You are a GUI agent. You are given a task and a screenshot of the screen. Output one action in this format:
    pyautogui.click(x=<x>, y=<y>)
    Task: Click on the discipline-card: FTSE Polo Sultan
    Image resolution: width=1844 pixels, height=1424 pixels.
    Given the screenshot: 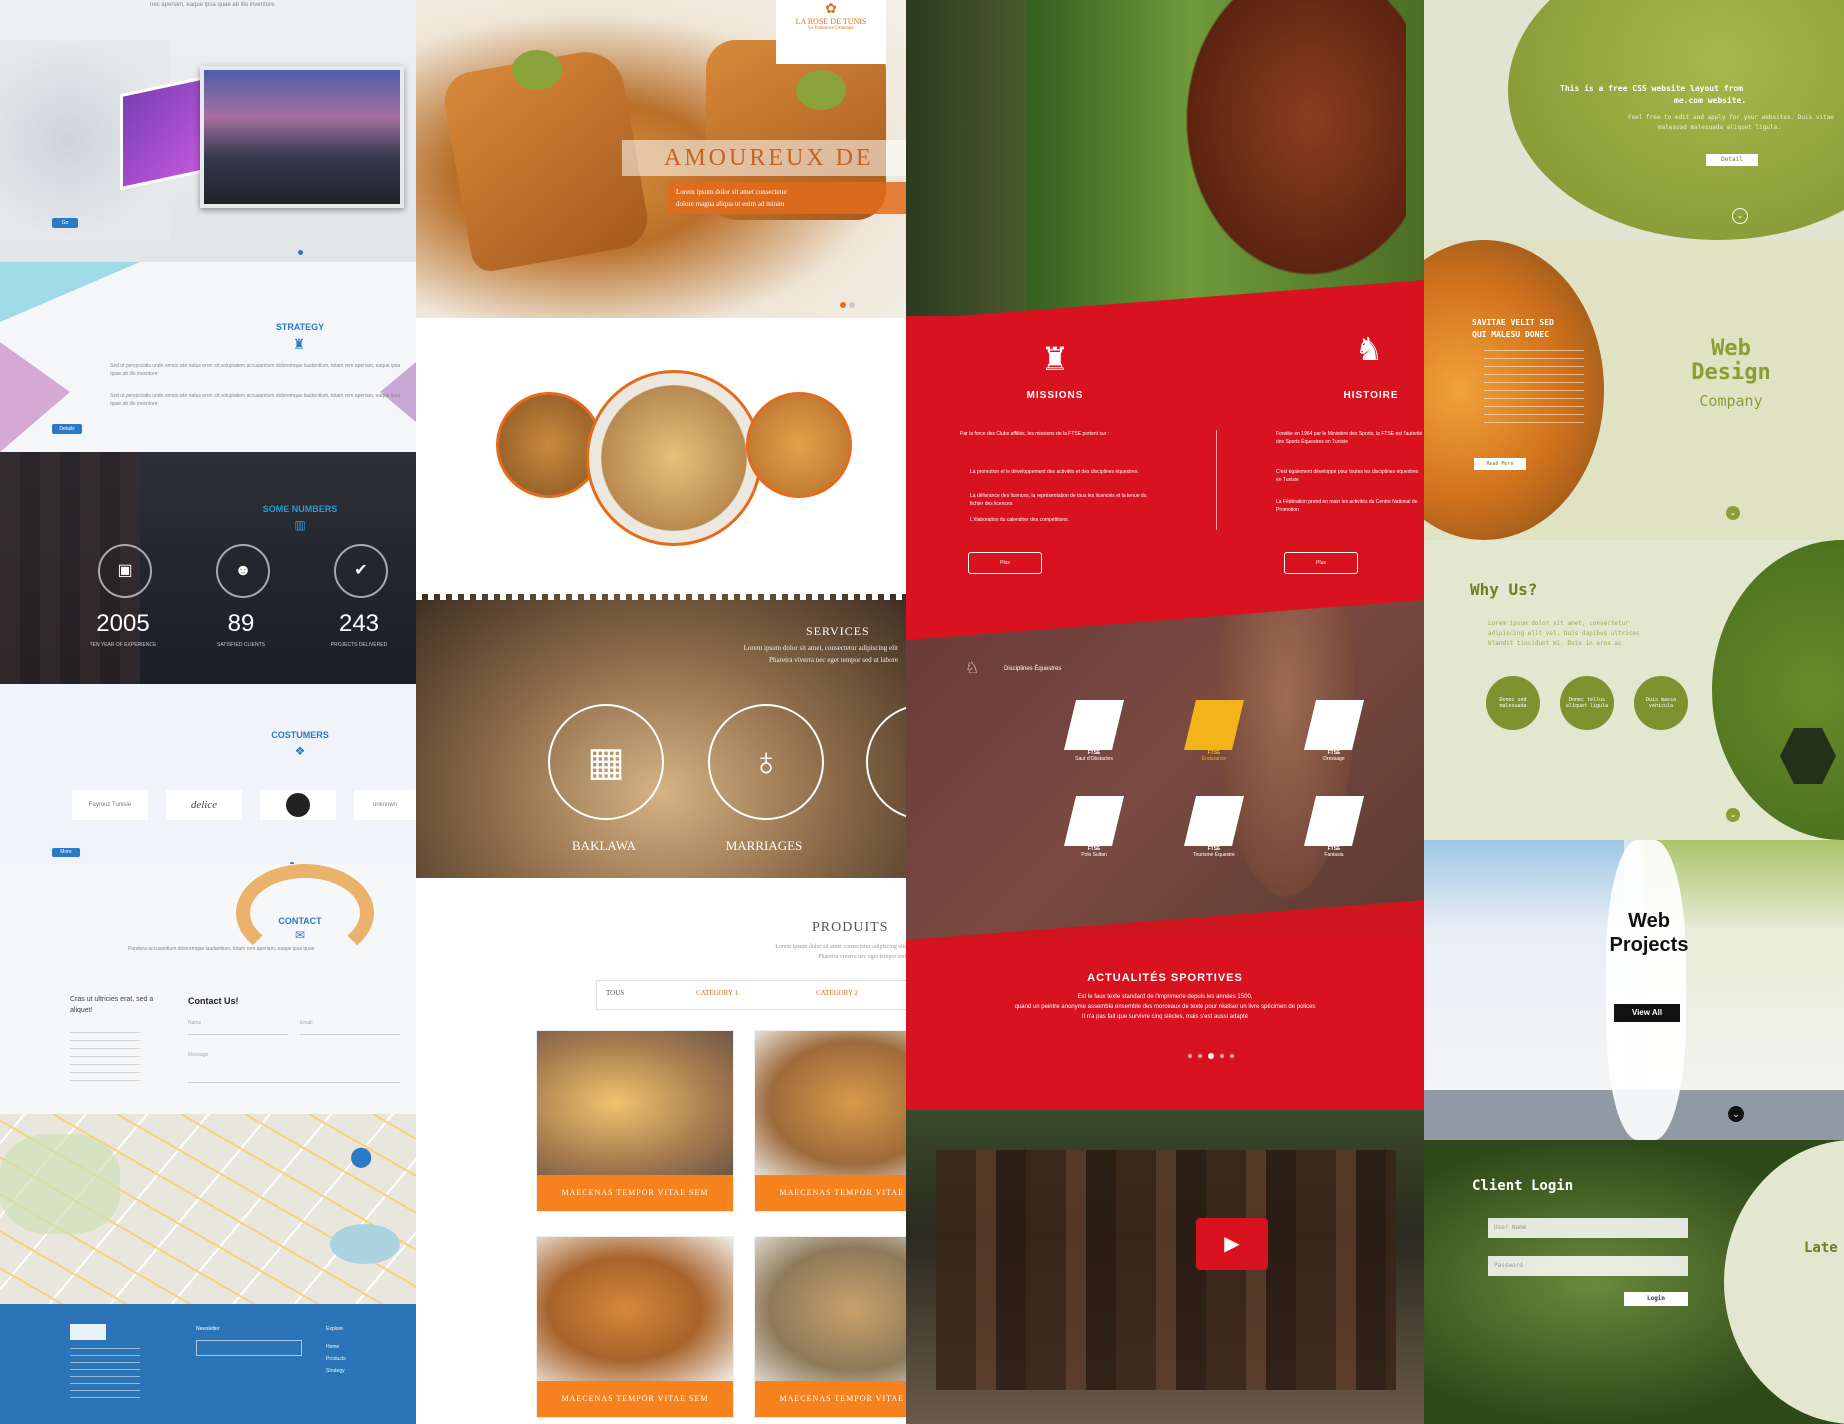 What is the action you would take?
    pyautogui.click(x=1094, y=836)
    